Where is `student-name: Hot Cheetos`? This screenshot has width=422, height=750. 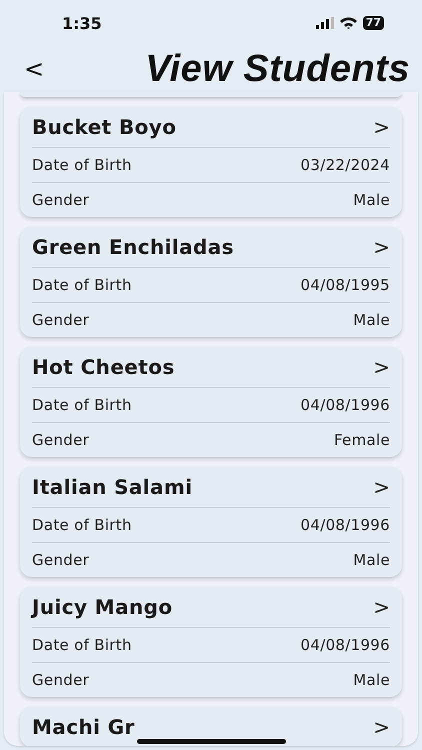 student-name: Hot Cheetos is located at coordinates (103, 367).